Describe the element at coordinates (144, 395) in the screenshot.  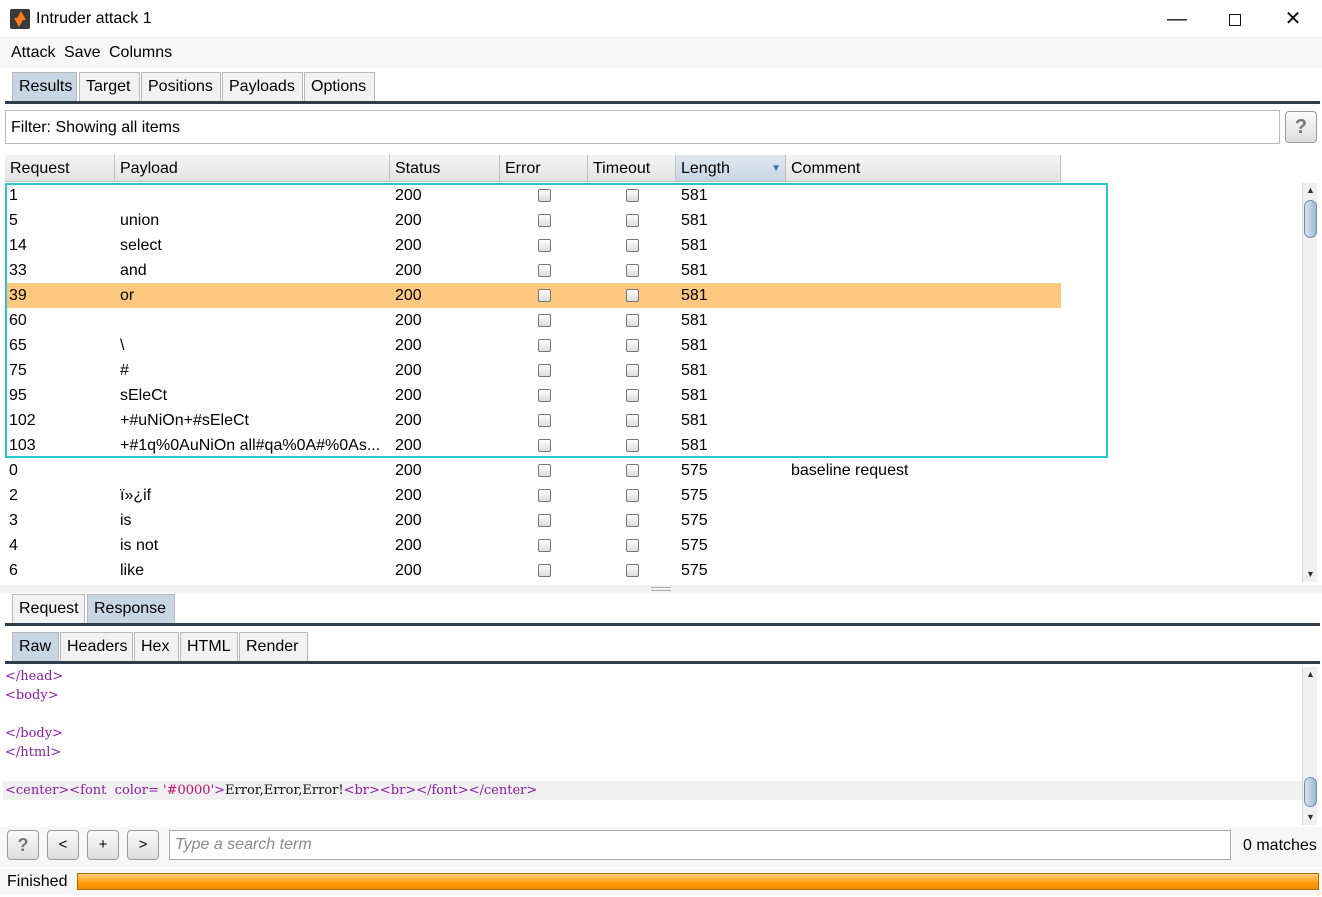
I see `cell-payload: sEleCt` at that location.